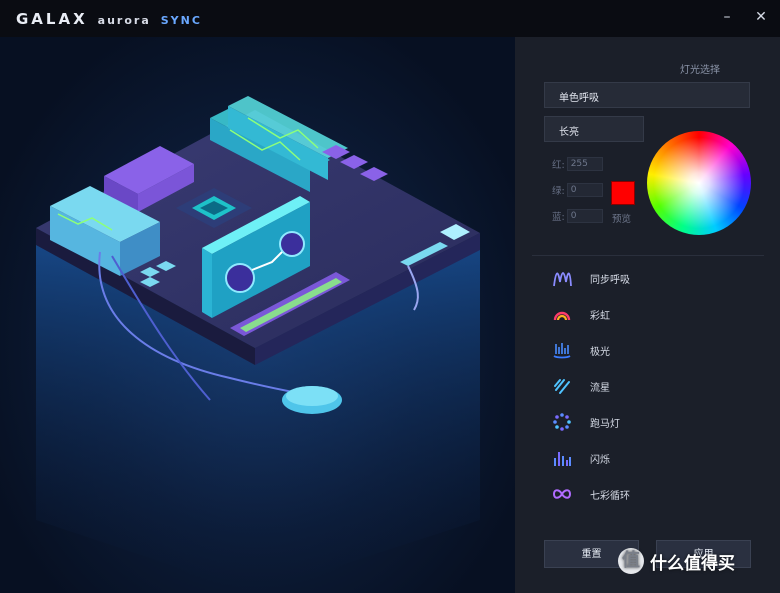 The width and height of the screenshot is (780, 593). I want to click on flash-icon, so click(562, 459).